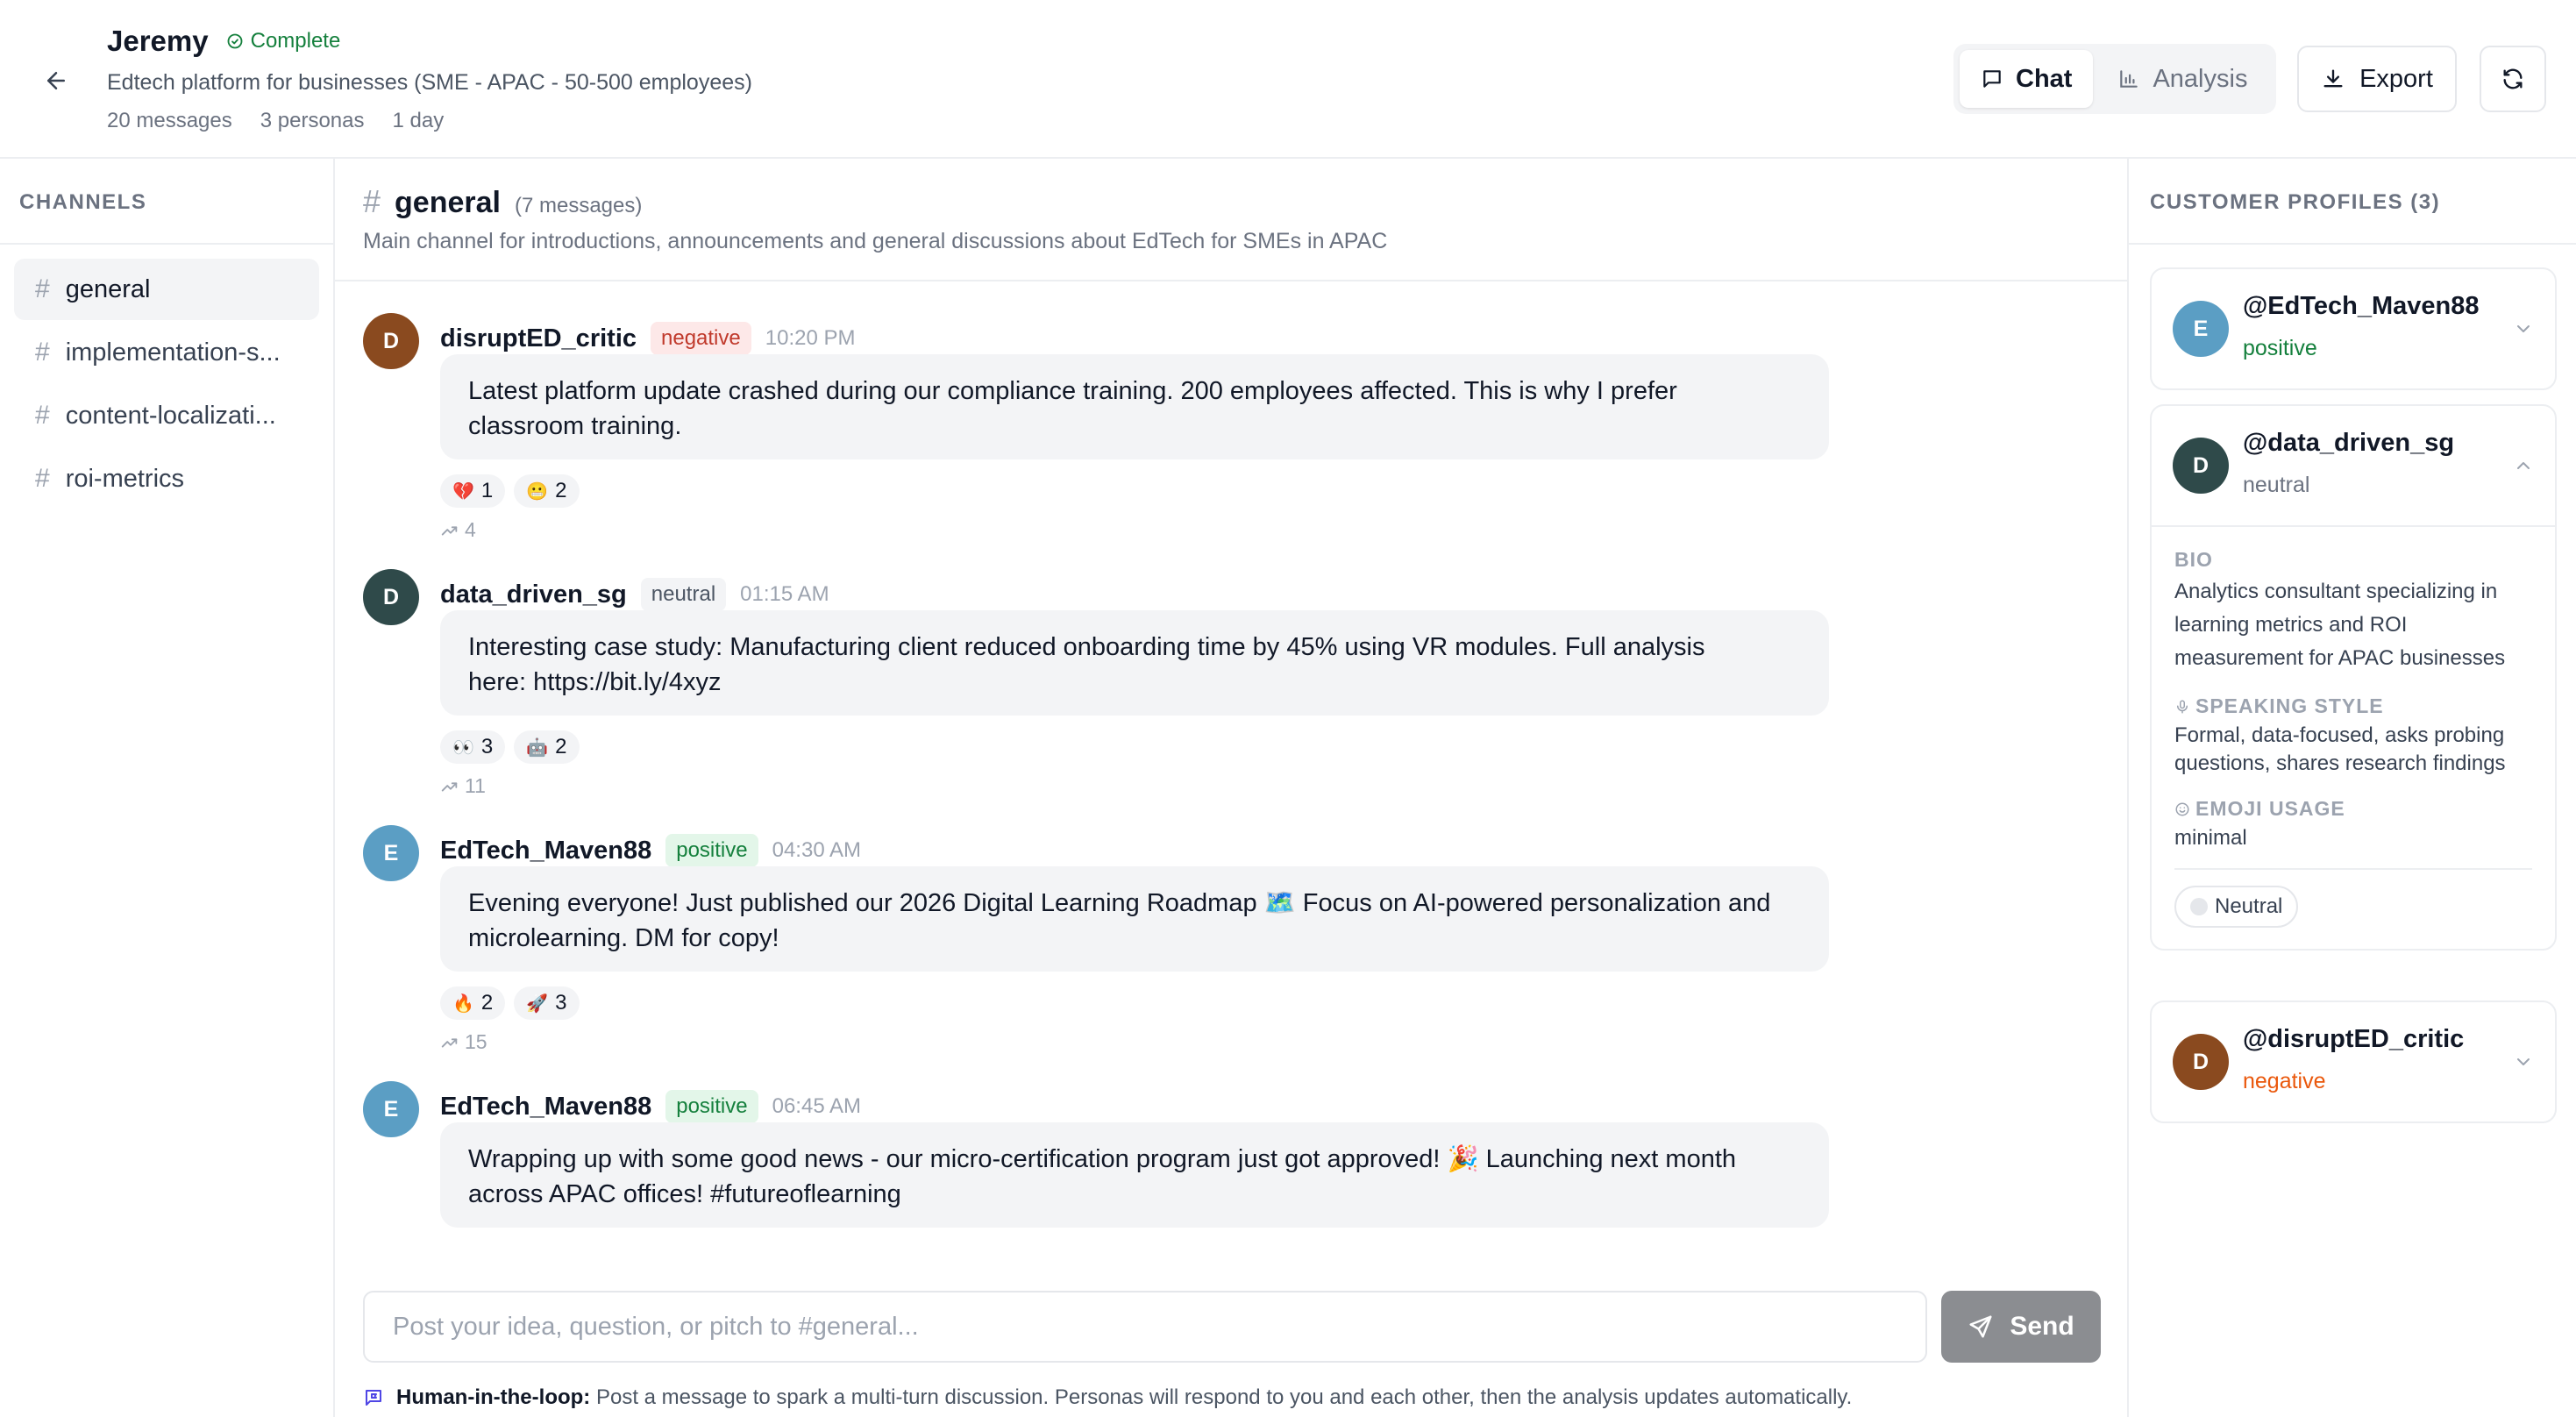 This screenshot has height=1417, width=2576. I want to click on message-time: 04:30 AM, so click(817, 850).